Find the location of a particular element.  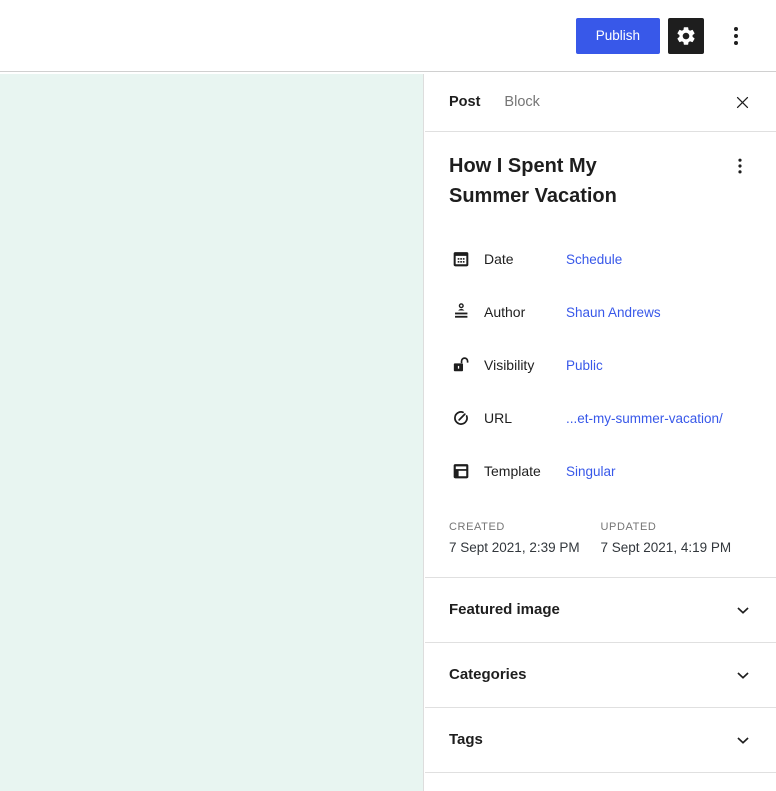

panel-title: Tags is located at coordinates (466, 739).